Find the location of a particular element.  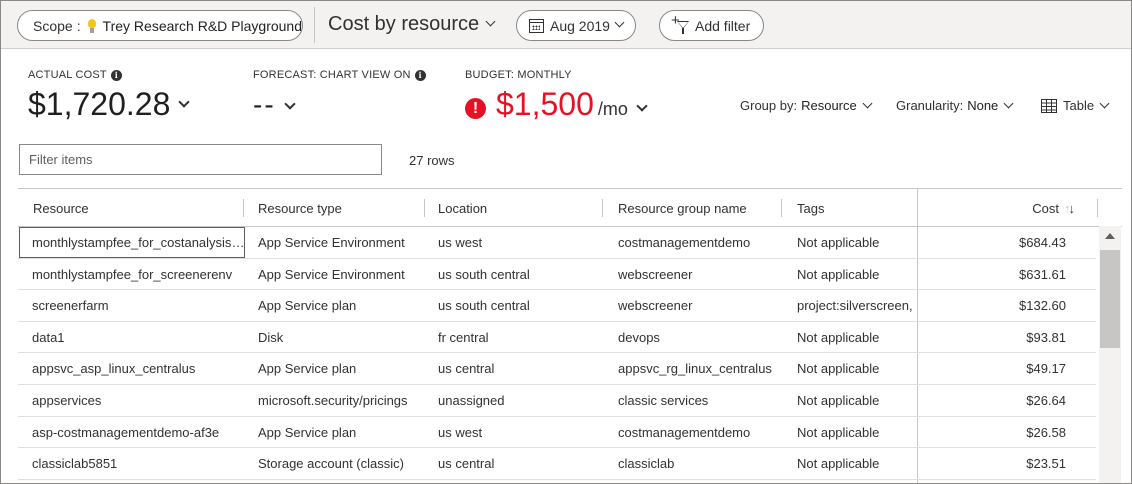

cell-resource: data1 is located at coordinates (48, 337).